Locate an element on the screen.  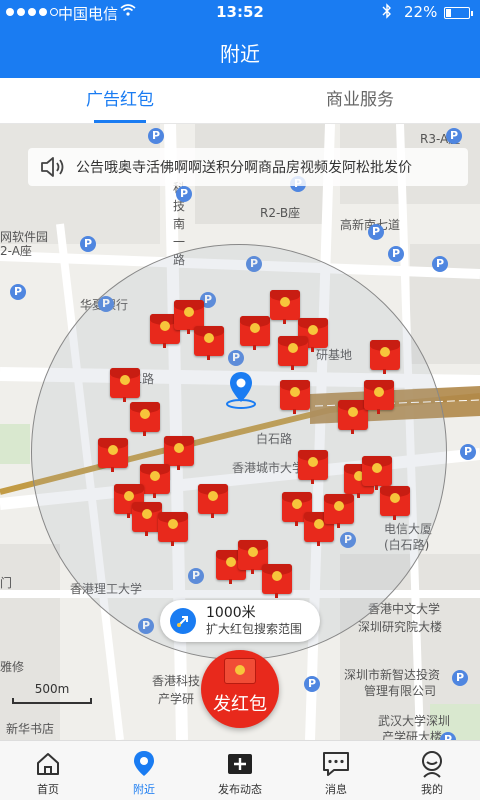
map-label: 雅修 is located at coordinates (12, 667).